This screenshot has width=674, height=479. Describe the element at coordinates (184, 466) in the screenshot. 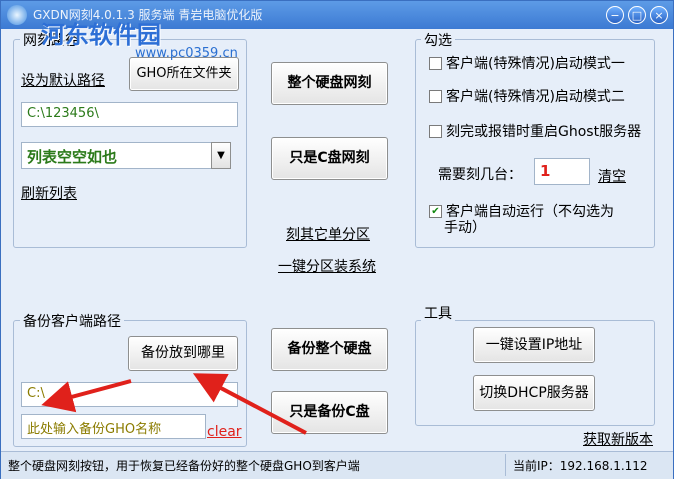

I see `status-hint: 整个硬盘网刻按钮，用于恢复已经备份好的整个硬盘GHO到客户端` at that location.